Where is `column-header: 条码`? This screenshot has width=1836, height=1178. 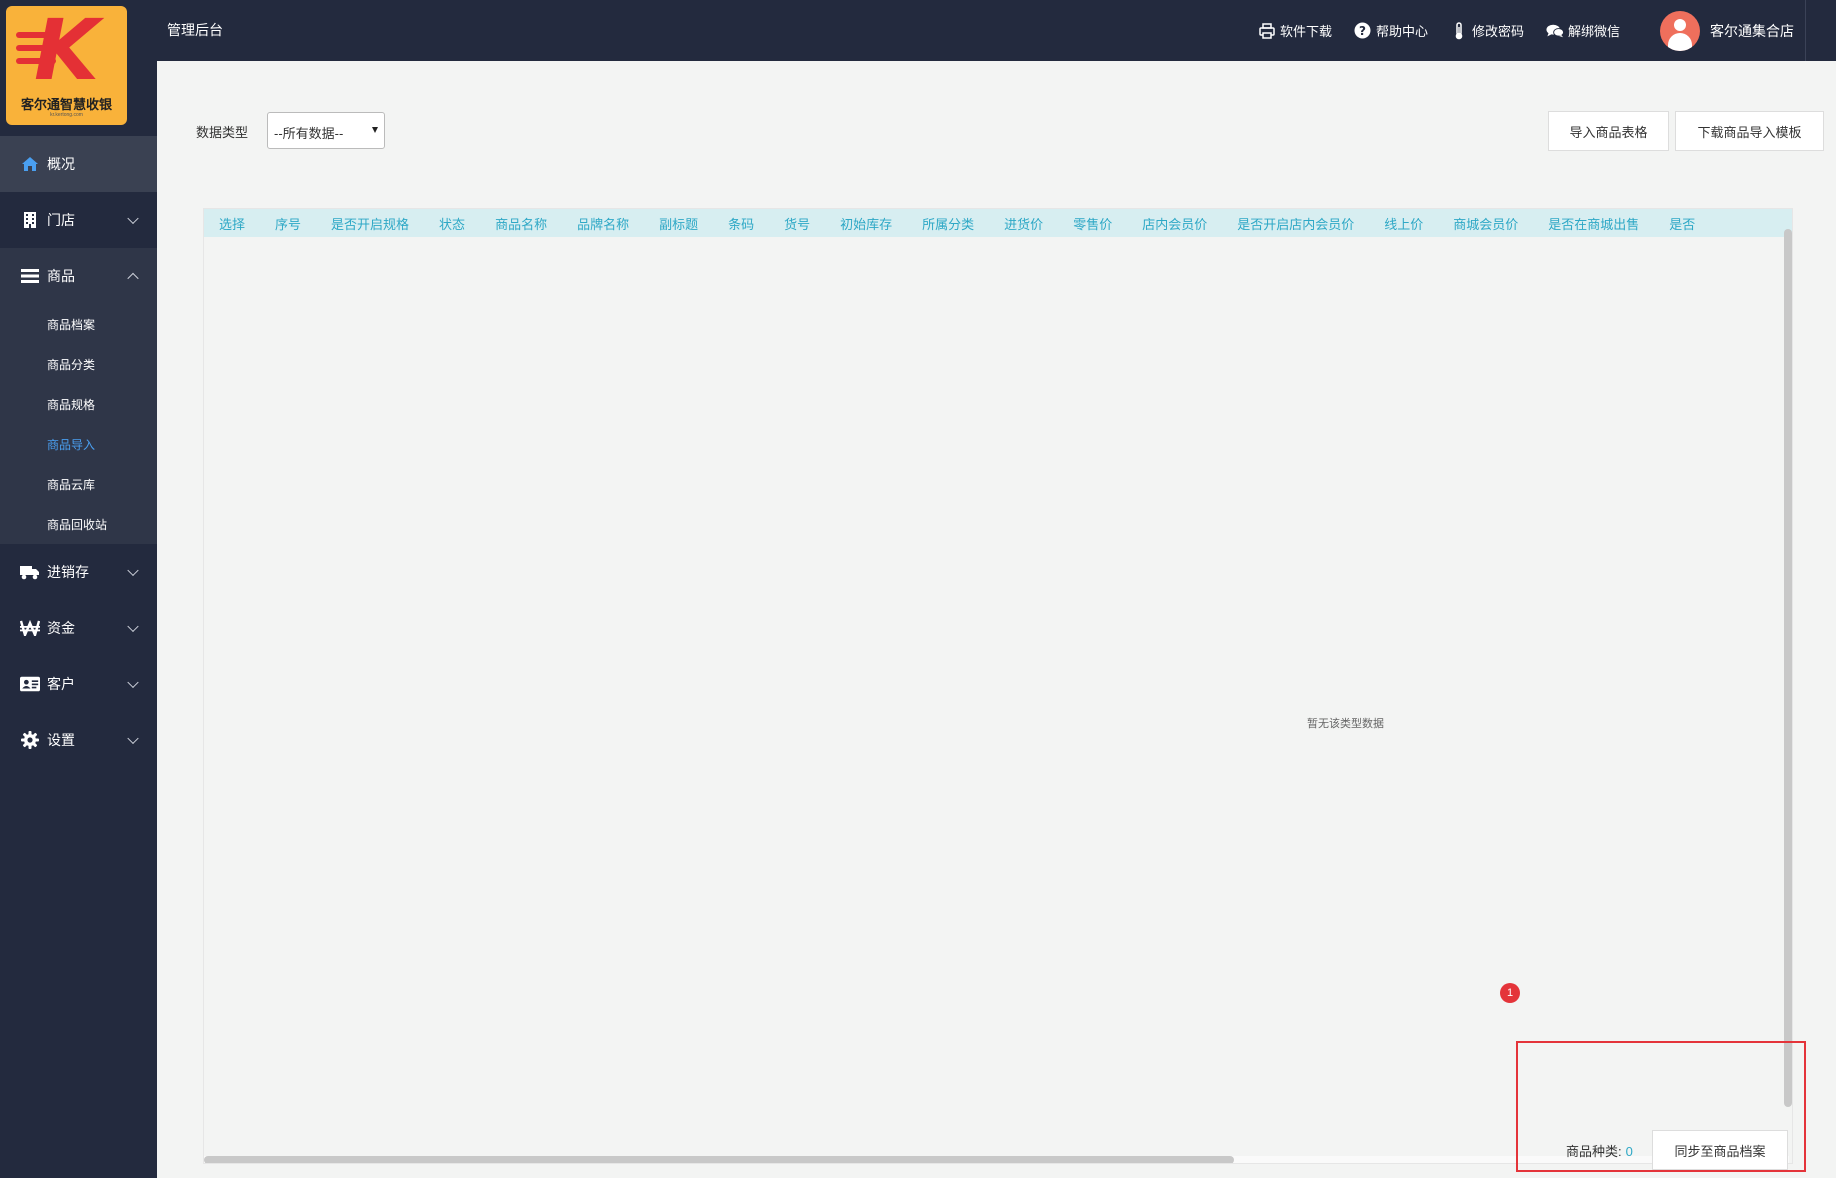 column-header: 条码 is located at coordinates (741, 223).